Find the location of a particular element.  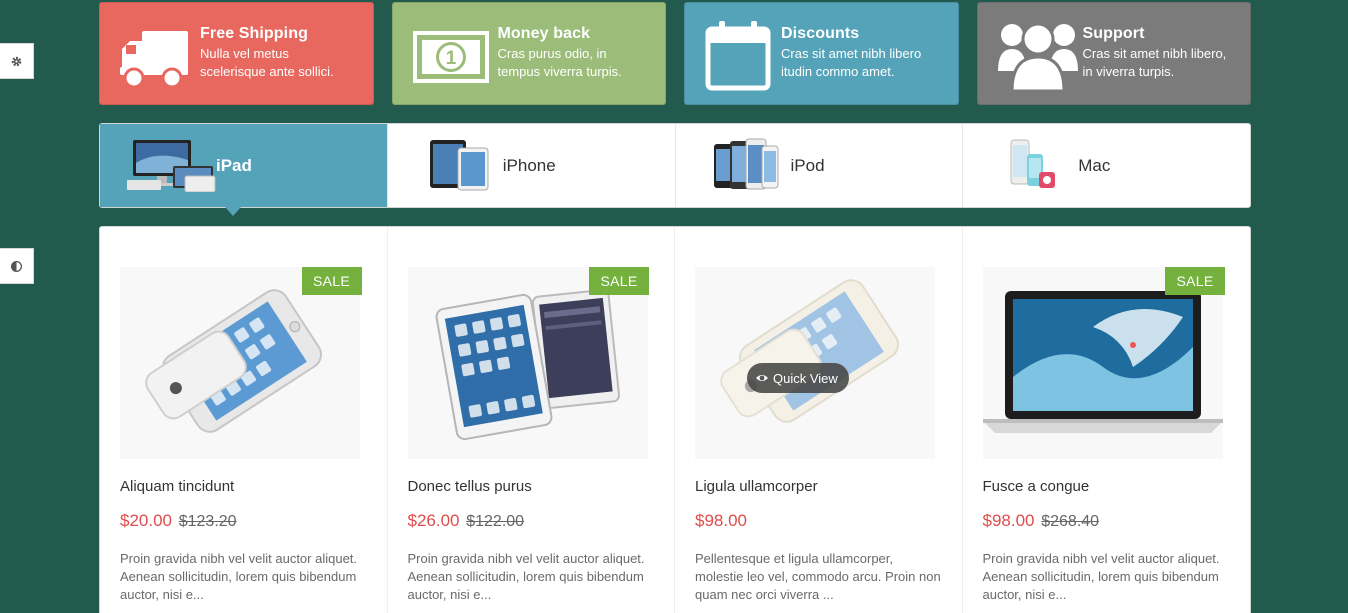

gear-icon is located at coordinates (16, 61).